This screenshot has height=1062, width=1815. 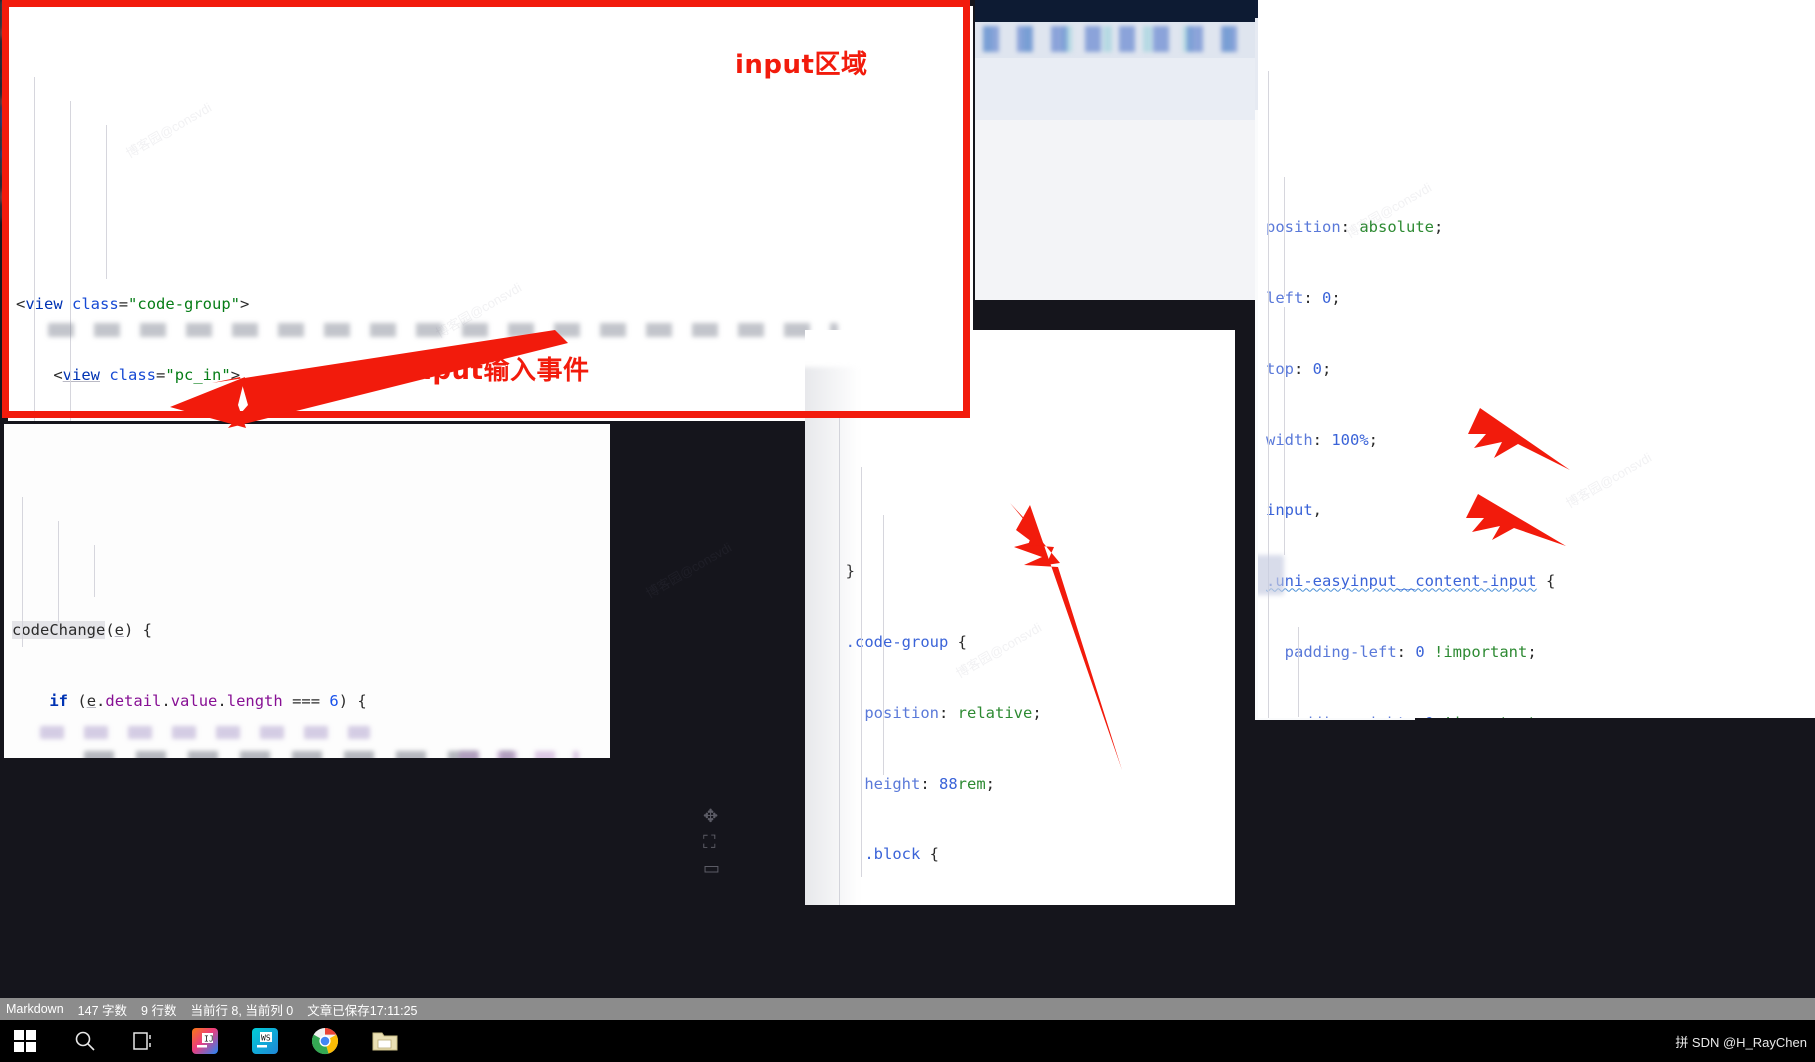 I want to click on system-tray: 拼 SDN @H_RayChen, so click(x=1741, y=1041).